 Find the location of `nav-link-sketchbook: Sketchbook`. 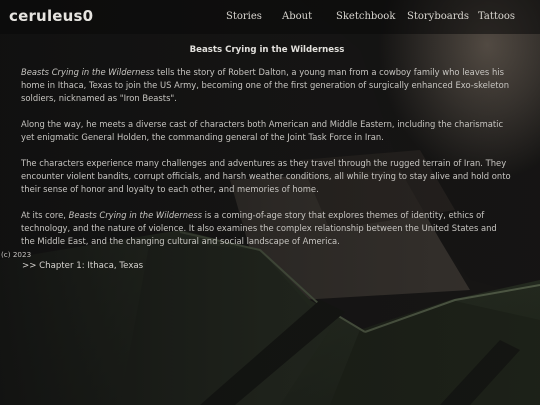

nav-link-sketchbook: Sketchbook is located at coordinates (365, 16).